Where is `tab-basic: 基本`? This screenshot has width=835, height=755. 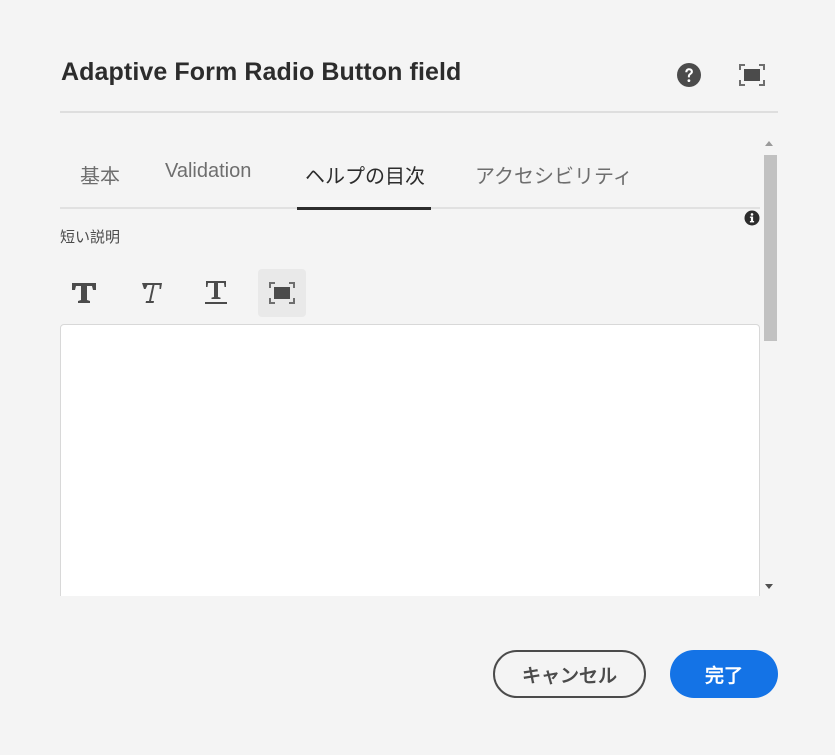 tab-basic: 基本 is located at coordinates (100, 185).